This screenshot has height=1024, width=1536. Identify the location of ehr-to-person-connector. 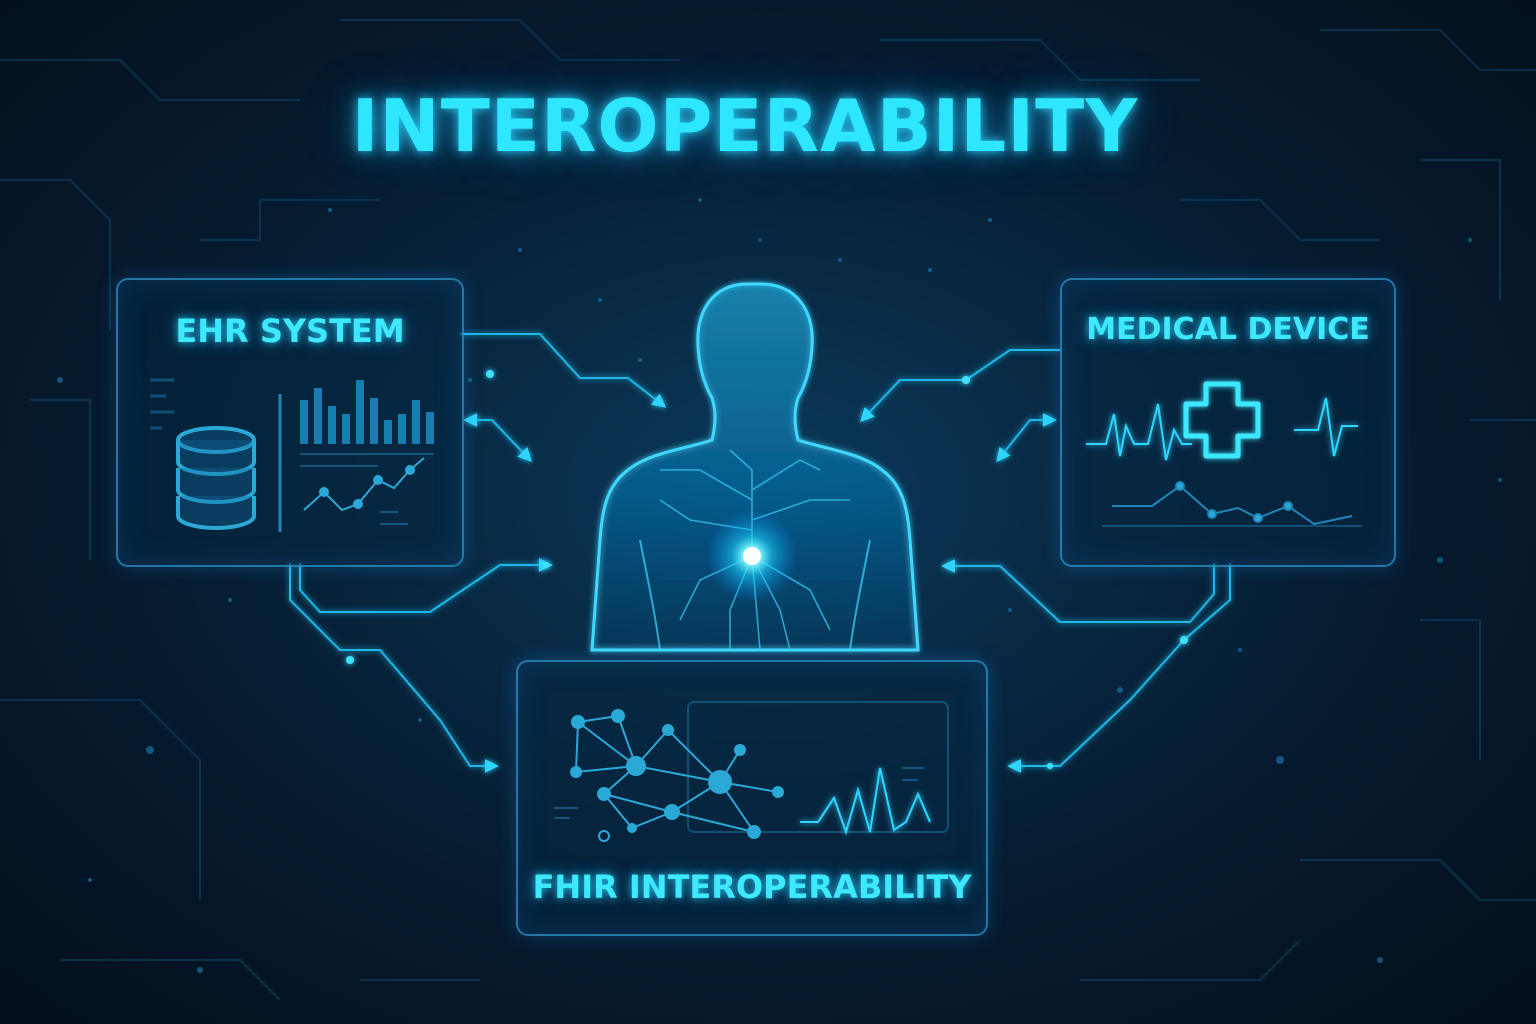
(563, 370).